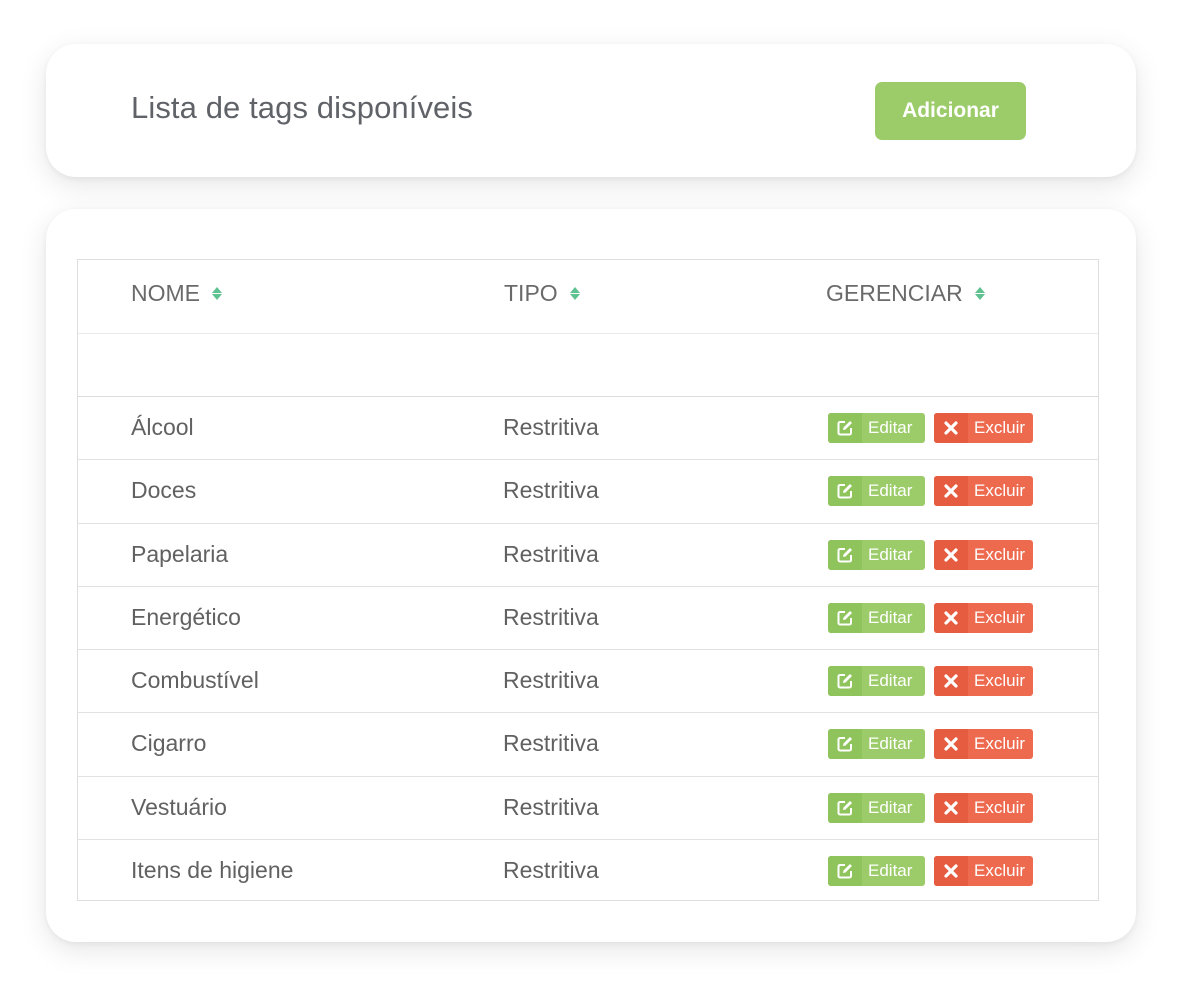 Image resolution: width=1200 pixels, height=1005 pixels. I want to click on table-row: Combustível Restritiva Editar Excluir, so click(588, 682).